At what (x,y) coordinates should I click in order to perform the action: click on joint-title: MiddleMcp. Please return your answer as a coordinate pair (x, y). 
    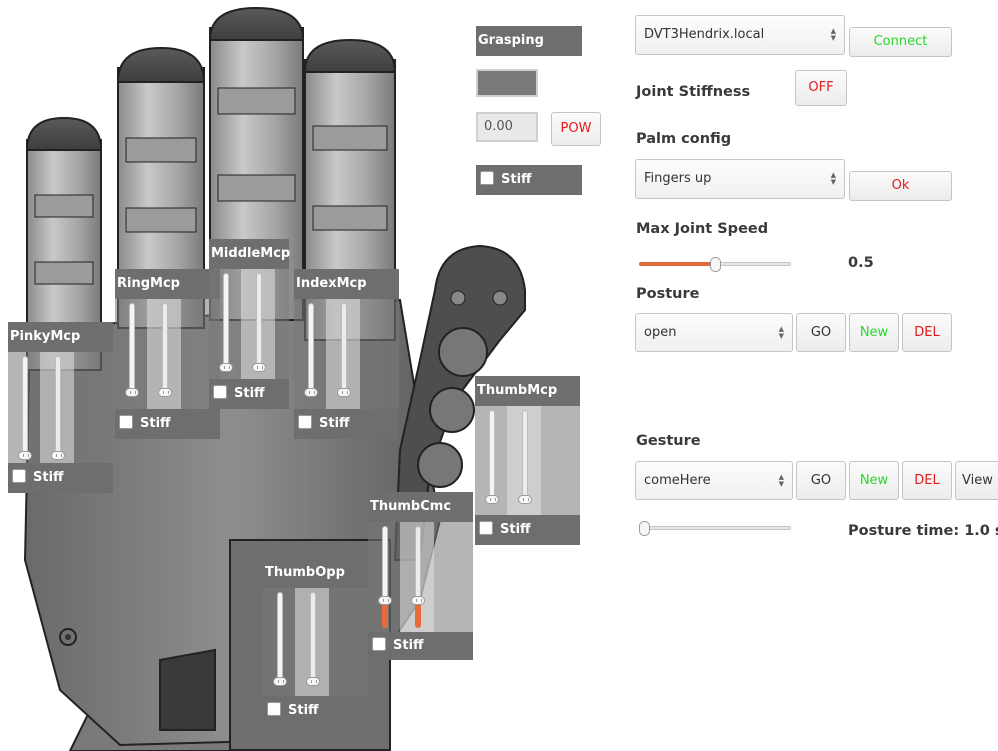
    Looking at the image, I should click on (249, 254).